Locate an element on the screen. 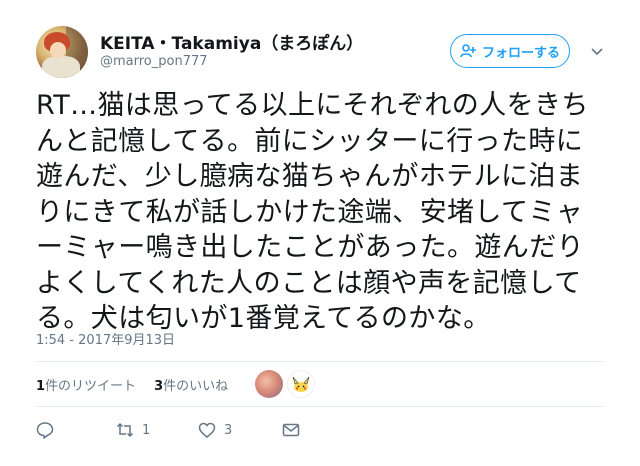 The image size is (640, 466). envelope-icon is located at coordinates (291, 430).